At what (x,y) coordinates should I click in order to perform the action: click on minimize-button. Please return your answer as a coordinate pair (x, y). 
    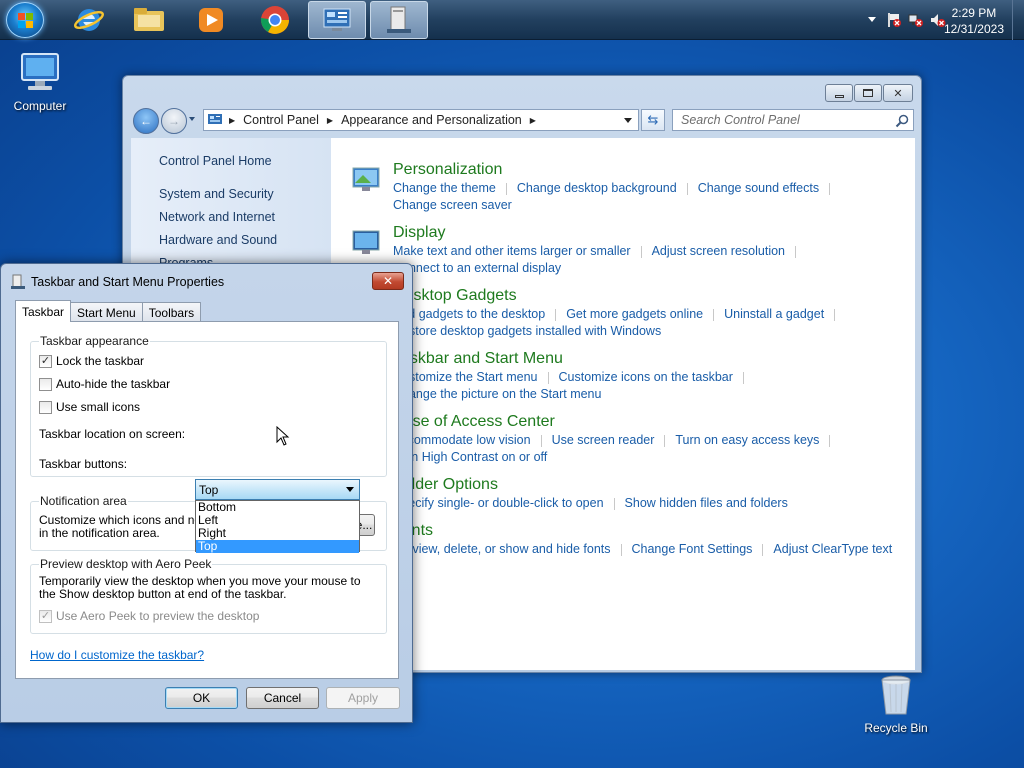
    Looking at the image, I should click on (839, 93).